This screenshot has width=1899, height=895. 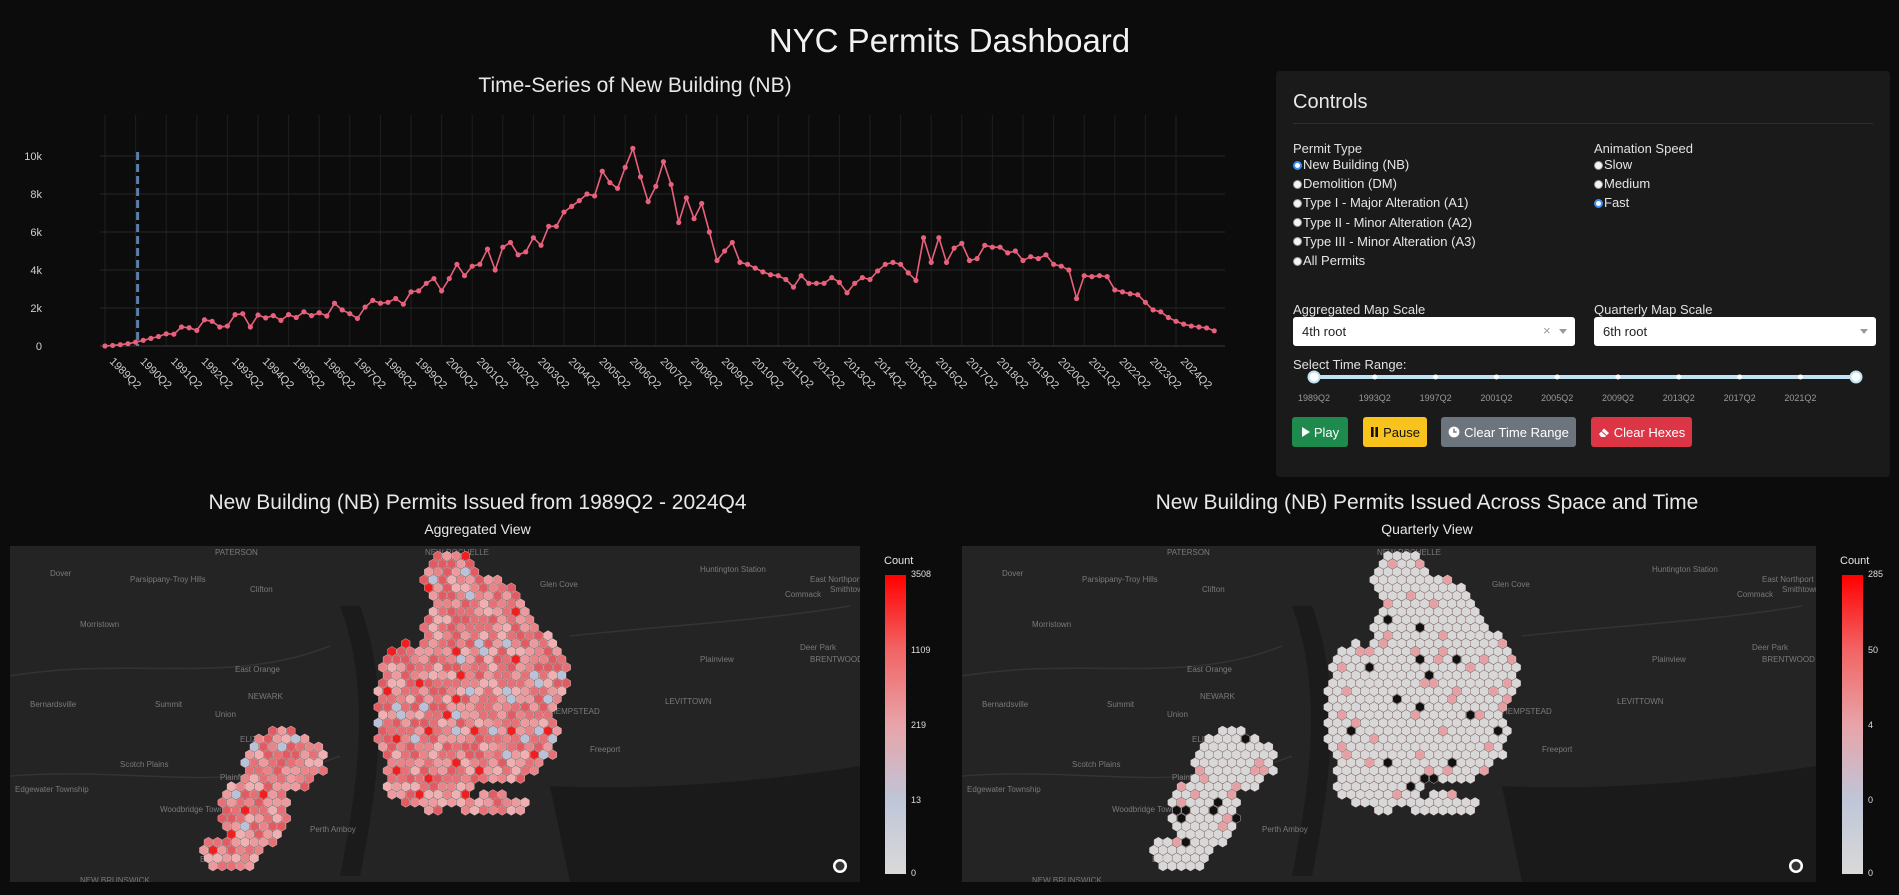 What do you see at coordinates (1320, 432) in the screenshot?
I see `play-button: Play` at bounding box center [1320, 432].